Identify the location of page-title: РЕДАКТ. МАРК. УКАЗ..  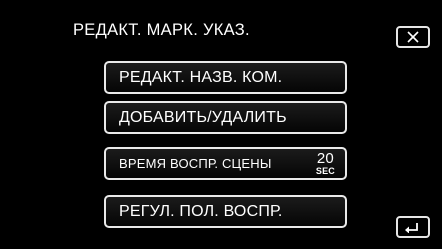
(161, 30).